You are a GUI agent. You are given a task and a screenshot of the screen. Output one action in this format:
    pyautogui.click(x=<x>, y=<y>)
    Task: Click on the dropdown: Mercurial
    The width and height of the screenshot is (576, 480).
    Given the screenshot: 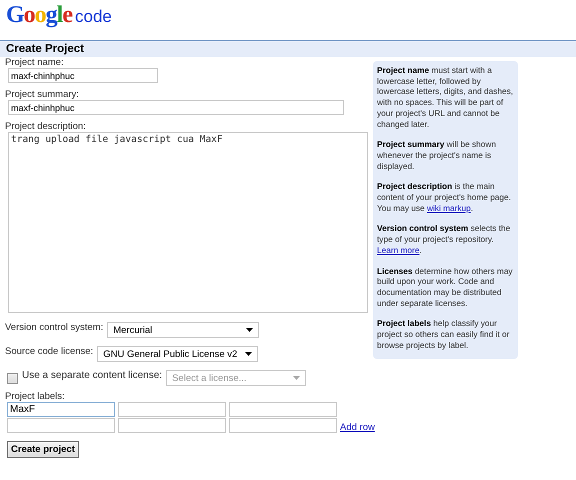 What is the action you would take?
    pyautogui.click(x=183, y=330)
    